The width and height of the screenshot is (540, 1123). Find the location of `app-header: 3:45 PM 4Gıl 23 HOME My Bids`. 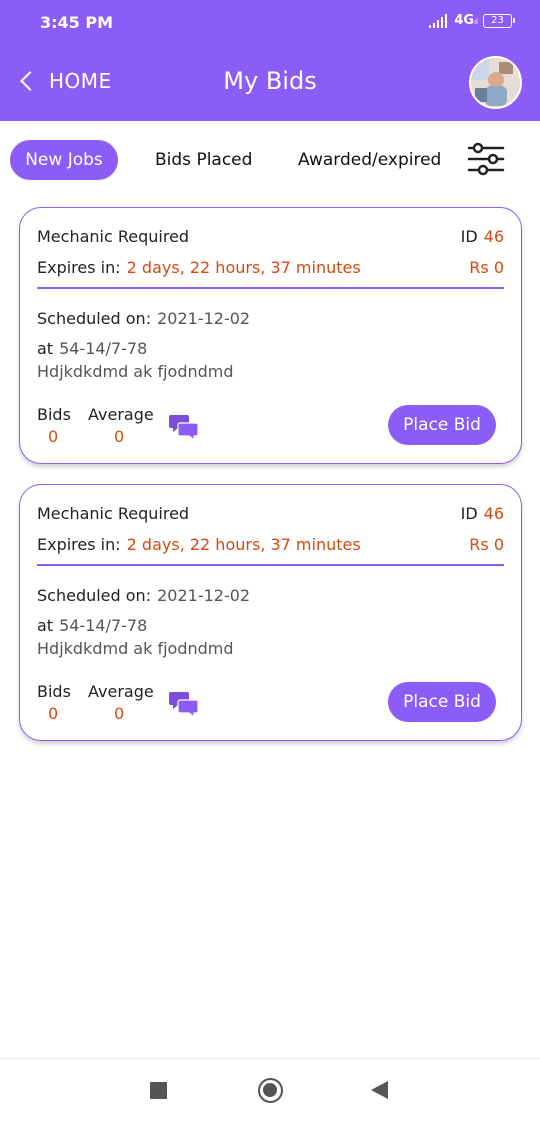

app-header: 3:45 PM 4Gıl 23 HOME My Bids is located at coordinates (270, 60).